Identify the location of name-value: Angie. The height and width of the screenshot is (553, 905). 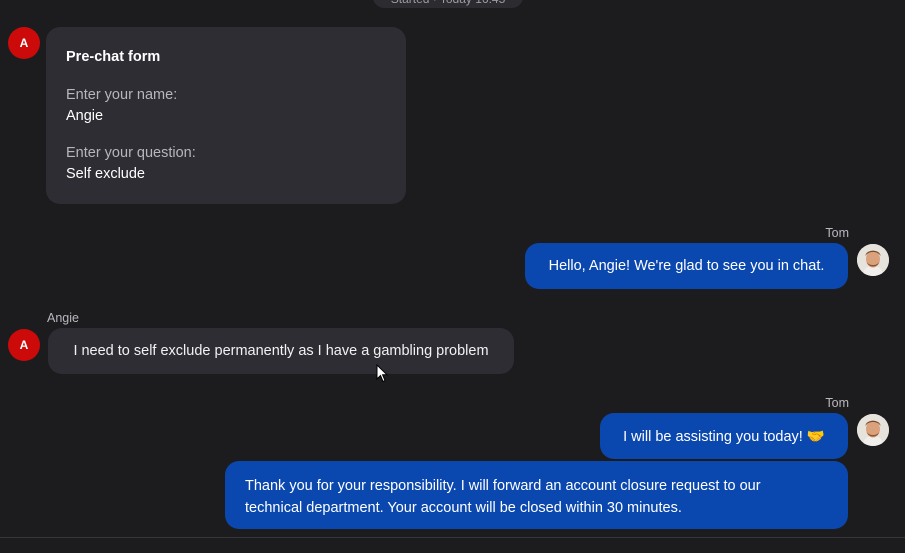
(85, 116).